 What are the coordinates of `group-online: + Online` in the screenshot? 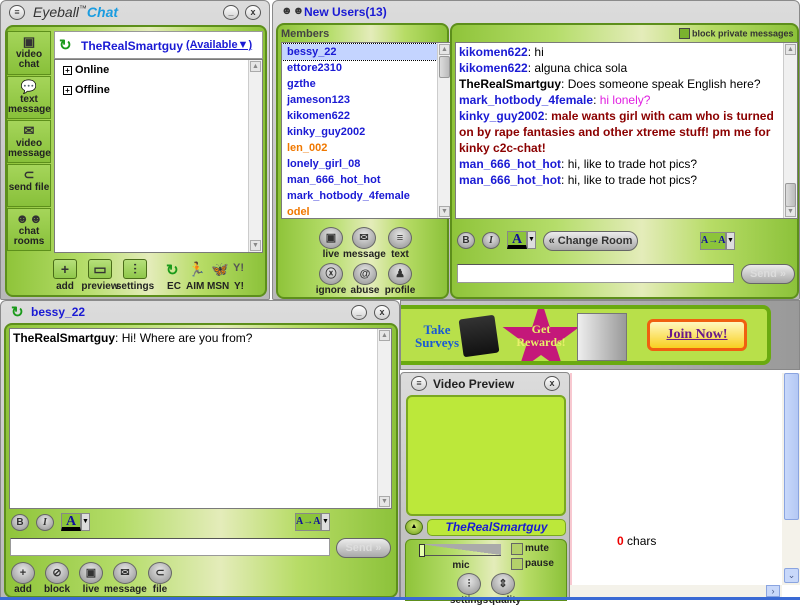 It's located at (86, 70).